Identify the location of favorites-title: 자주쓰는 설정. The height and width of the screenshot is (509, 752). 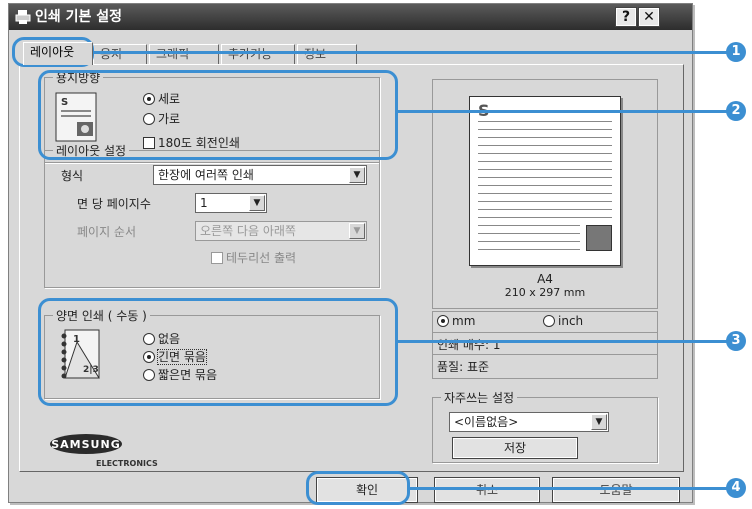
(479, 397).